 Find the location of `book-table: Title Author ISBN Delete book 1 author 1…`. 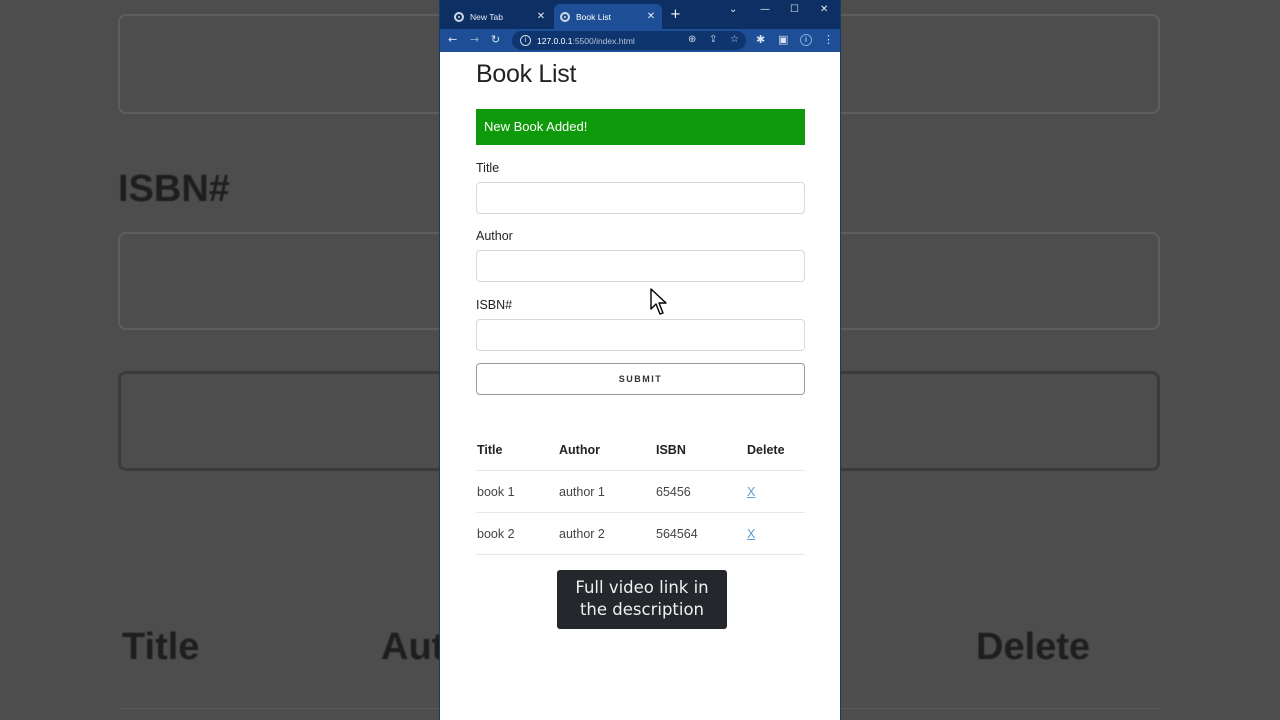

book-table: Title Author ISBN Delete book 1 author 1… is located at coordinates (640, 491).